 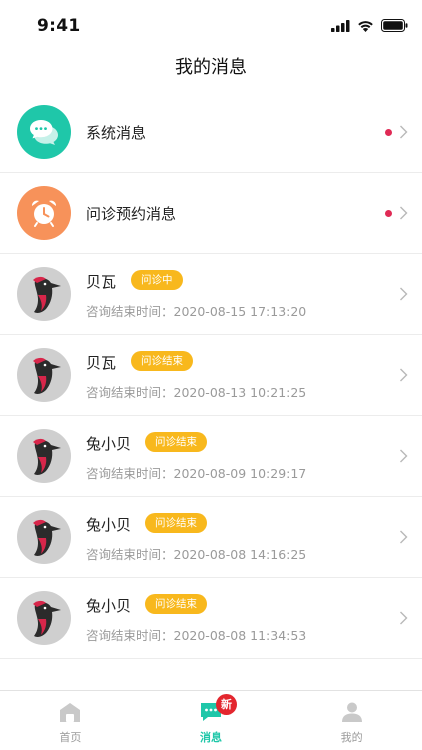 I want to click on page-title: 我的消息, so click(x=211, y=67).